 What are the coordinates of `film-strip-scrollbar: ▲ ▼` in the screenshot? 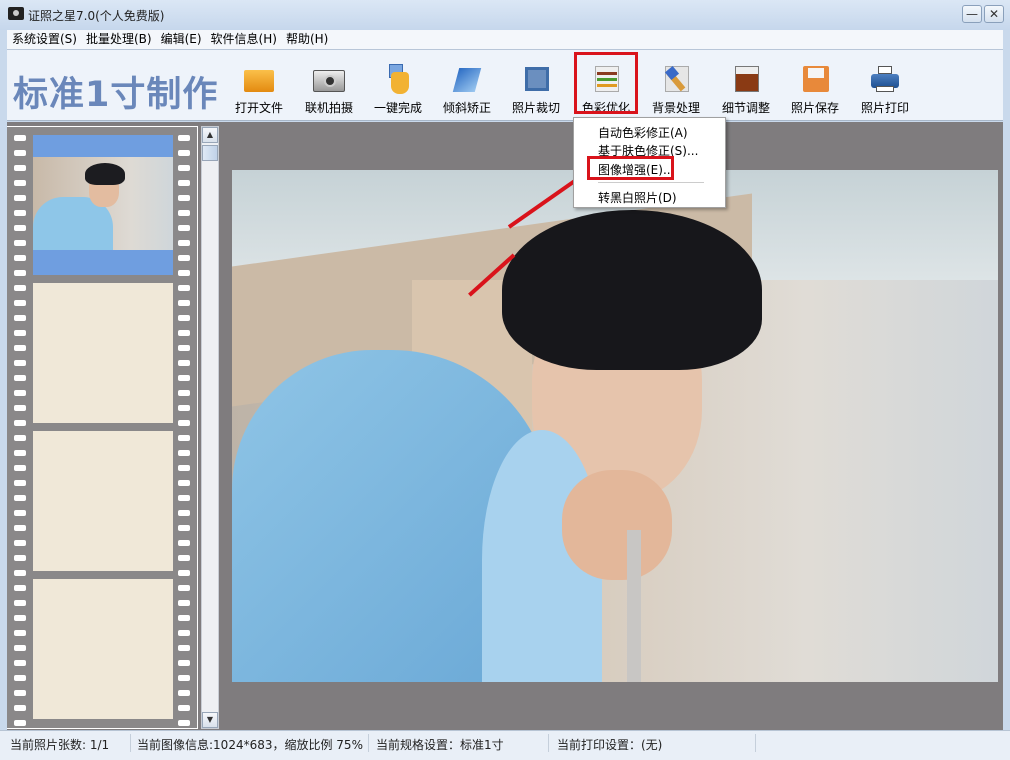 It's located at (210, 427).